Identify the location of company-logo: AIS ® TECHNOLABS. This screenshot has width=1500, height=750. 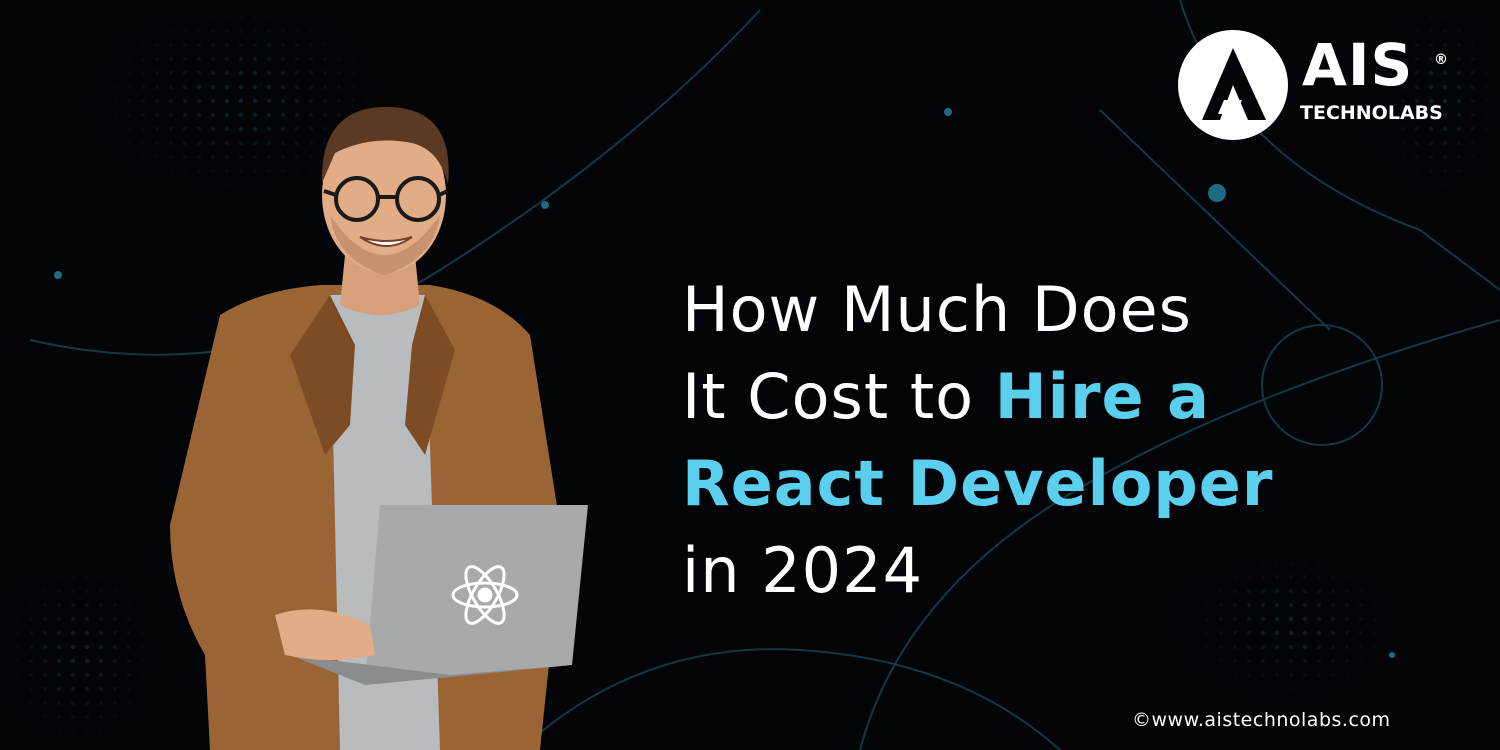
(1314, 85).